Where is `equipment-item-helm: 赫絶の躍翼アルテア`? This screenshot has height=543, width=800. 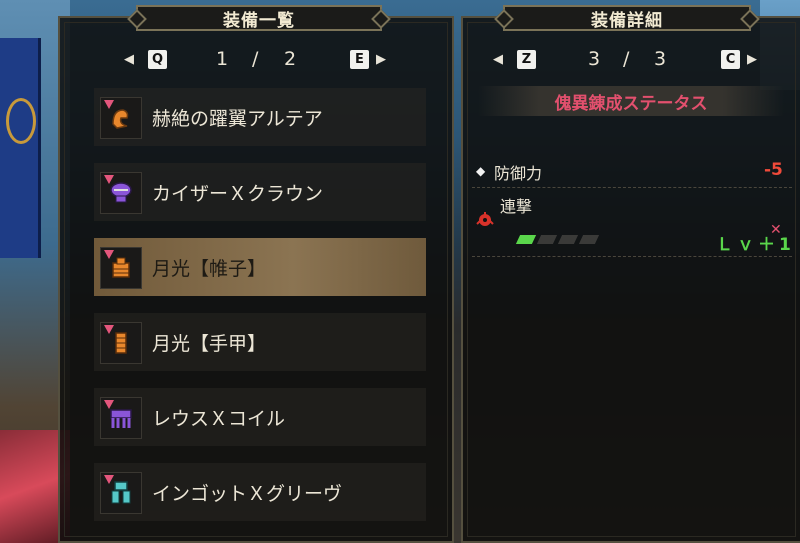 equipment-item-helm: 赫絶の躍翼アルテア is located at coordinates (260, 117).